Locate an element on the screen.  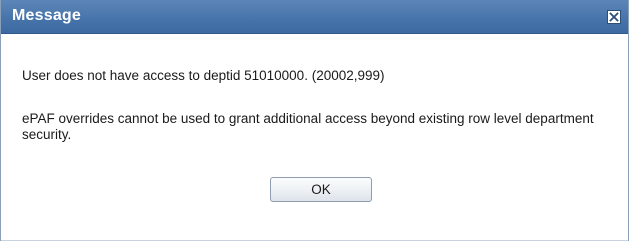
dialog-titlebar: Message is located at coordinates (314, 17).